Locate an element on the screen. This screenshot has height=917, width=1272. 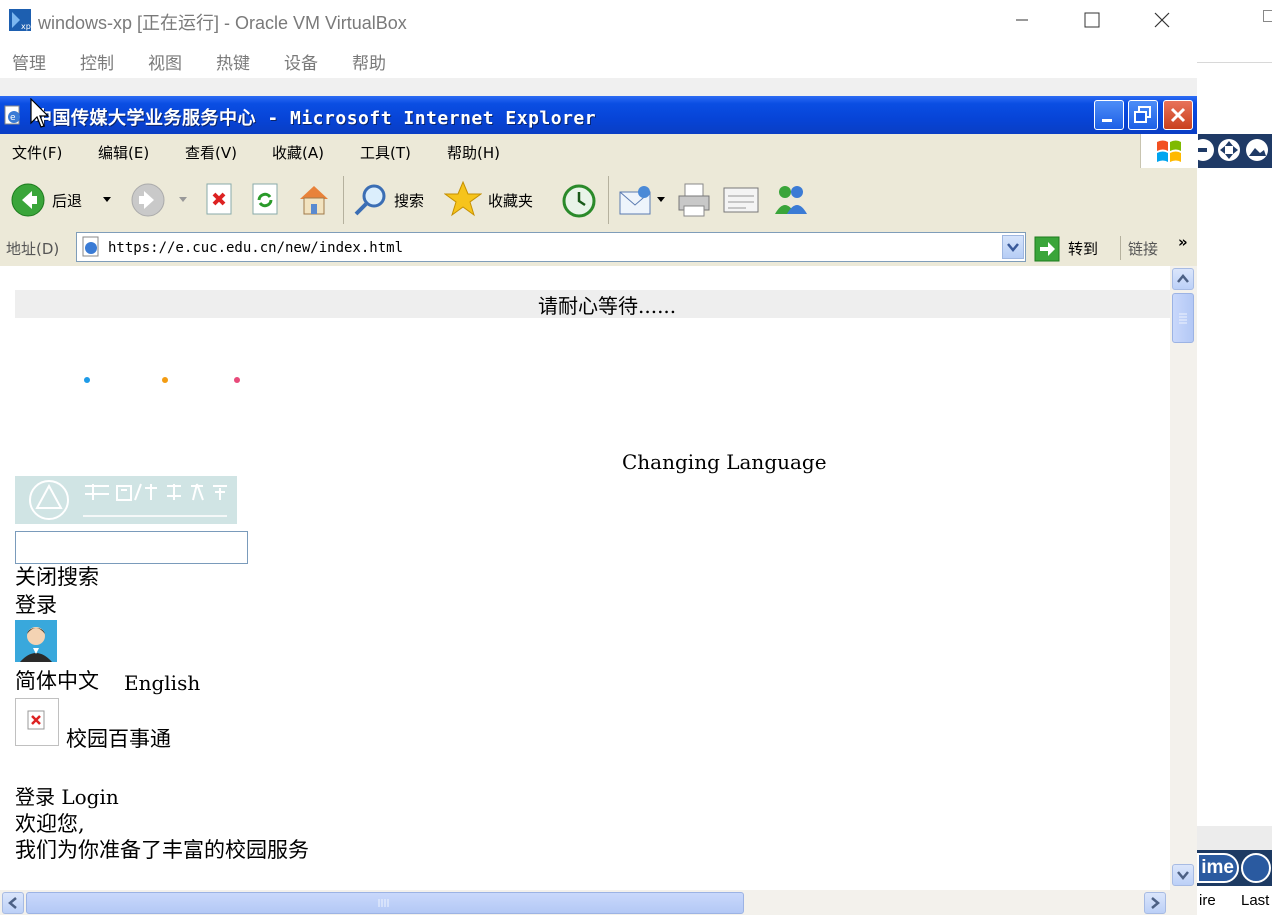
ie-restore-button is located at coordinates (1143, 115).